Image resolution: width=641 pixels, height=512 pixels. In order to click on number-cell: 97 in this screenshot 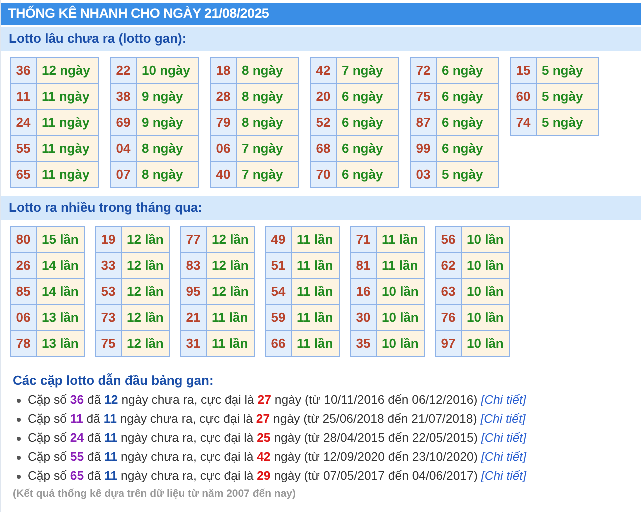, I will do `click(449, 343)`.